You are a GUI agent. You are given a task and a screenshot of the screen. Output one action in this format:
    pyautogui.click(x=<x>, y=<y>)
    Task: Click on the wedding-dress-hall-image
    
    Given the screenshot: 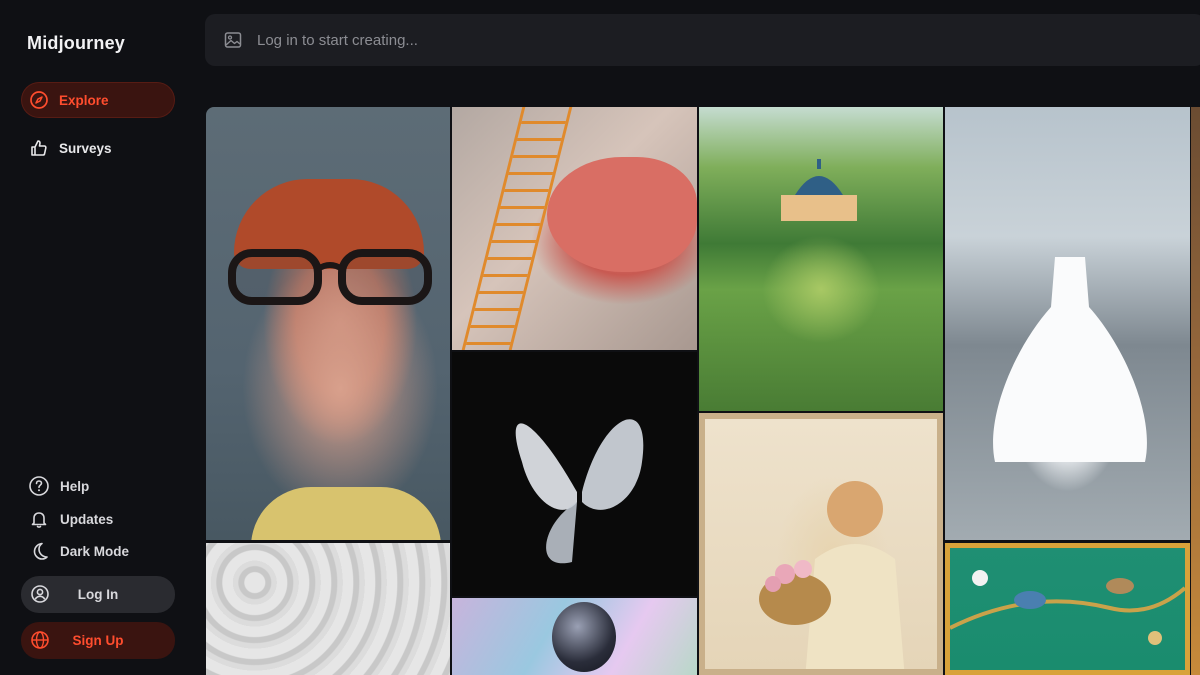 What is the action you would take?
    pyautogui.click(x=1070, y=359)
    